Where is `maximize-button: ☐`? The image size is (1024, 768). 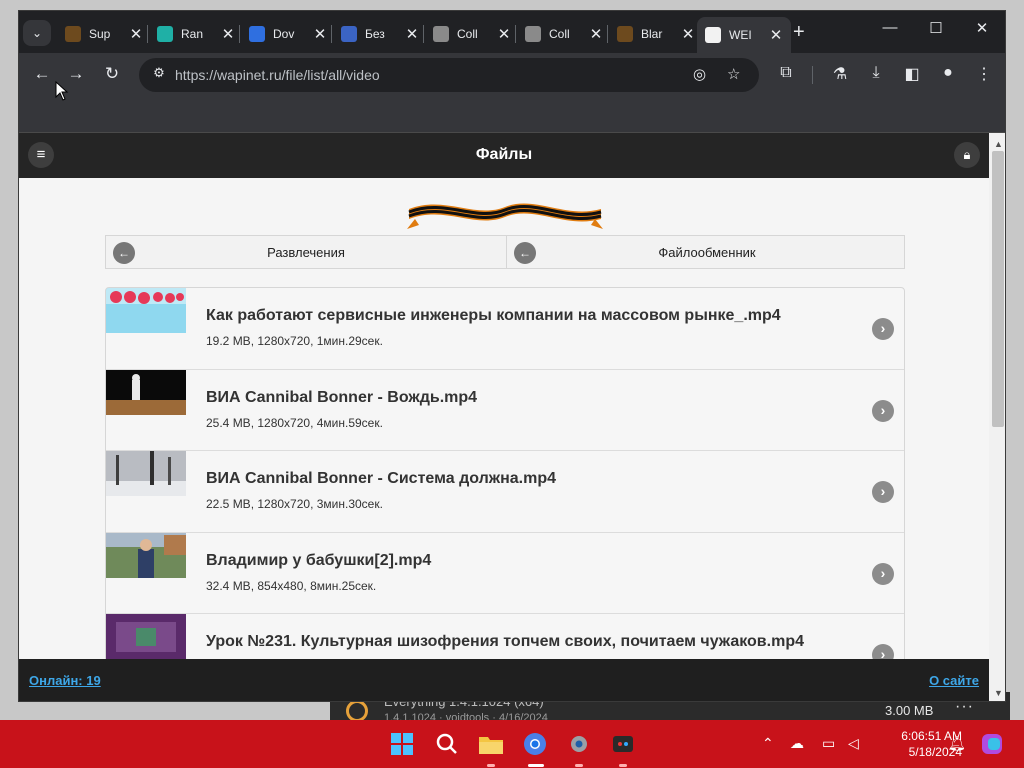
maximize-button: ☐ is located at coordinates (936, 28).